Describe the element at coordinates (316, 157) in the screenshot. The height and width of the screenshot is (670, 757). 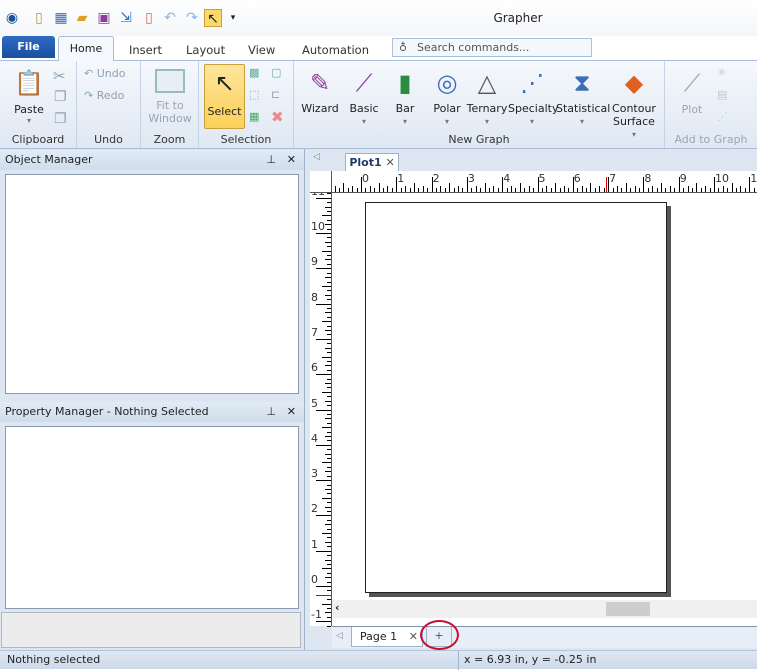
I see `tab-scroll-left-icon: ◁` at that location.